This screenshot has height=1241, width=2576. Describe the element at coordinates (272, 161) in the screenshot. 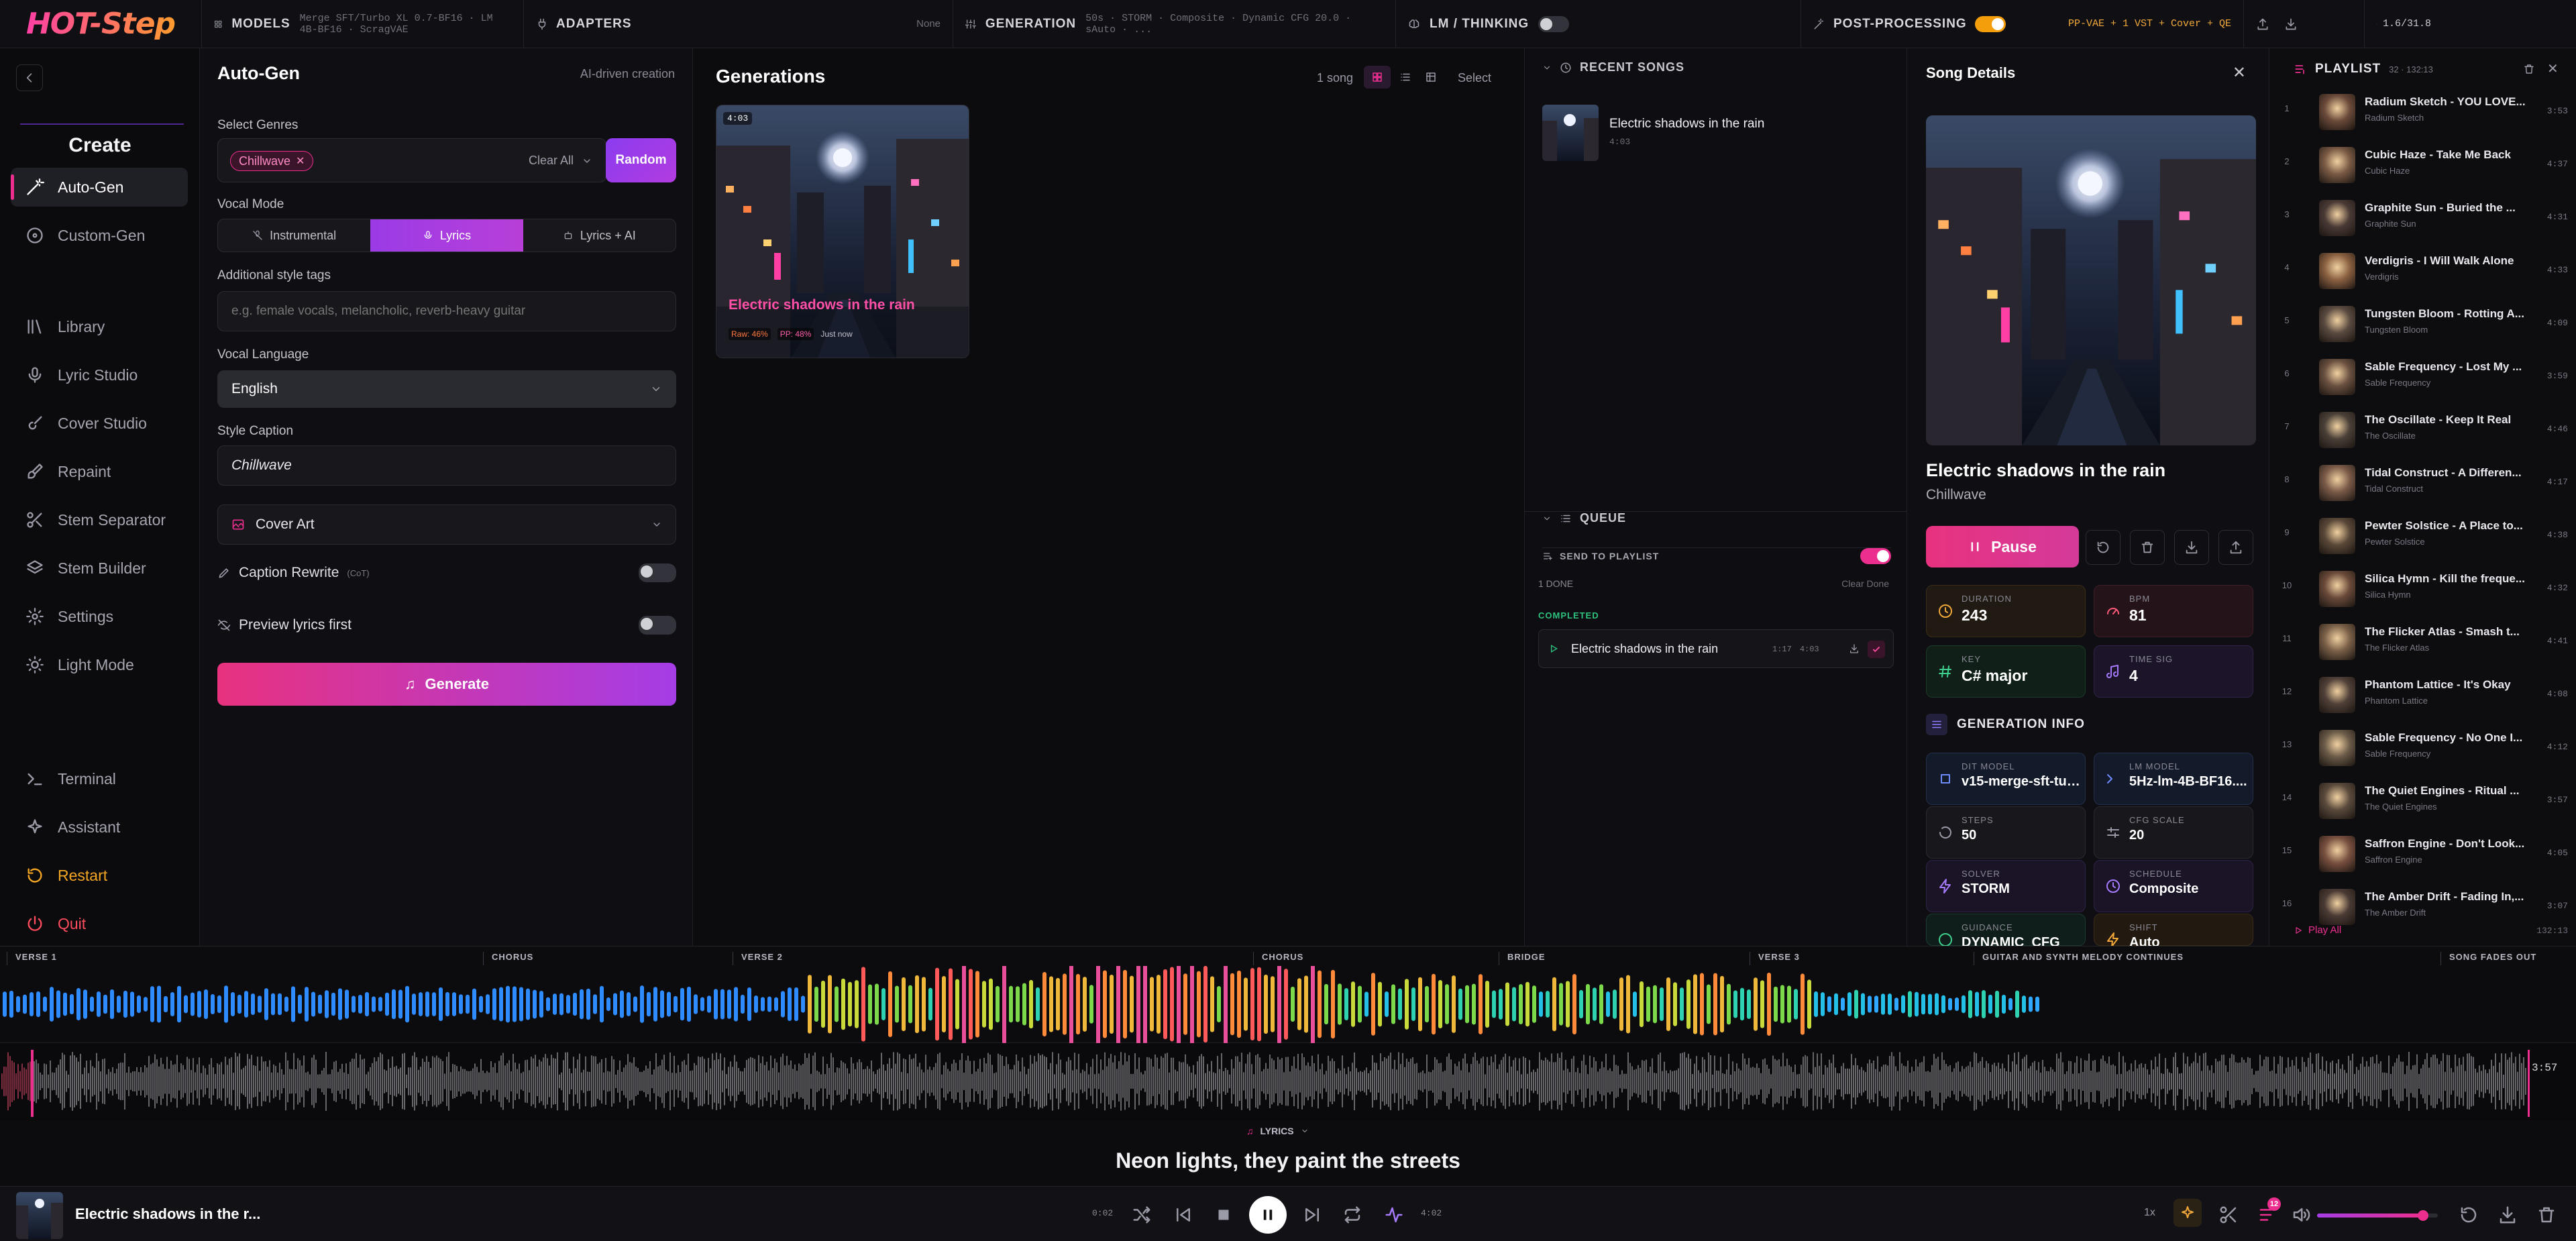

I see `genre-chip: Chillwave ✕` at that location.